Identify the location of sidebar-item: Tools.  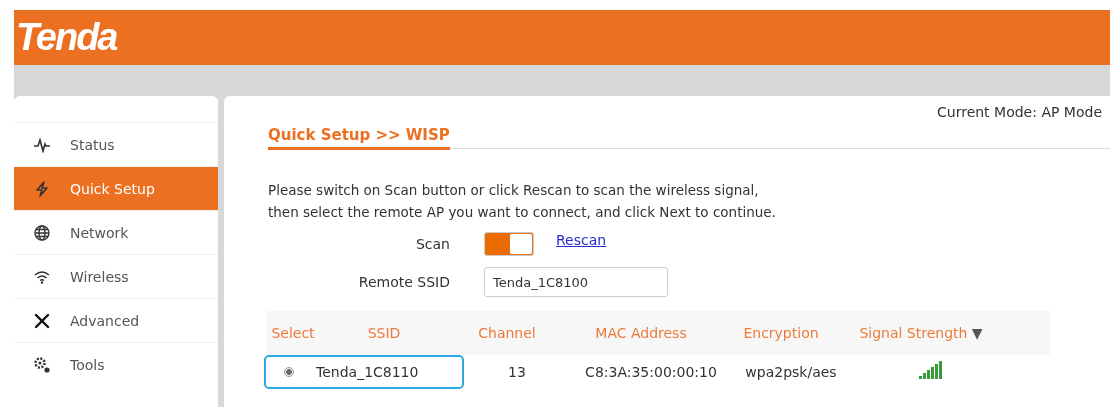
(116, 364).